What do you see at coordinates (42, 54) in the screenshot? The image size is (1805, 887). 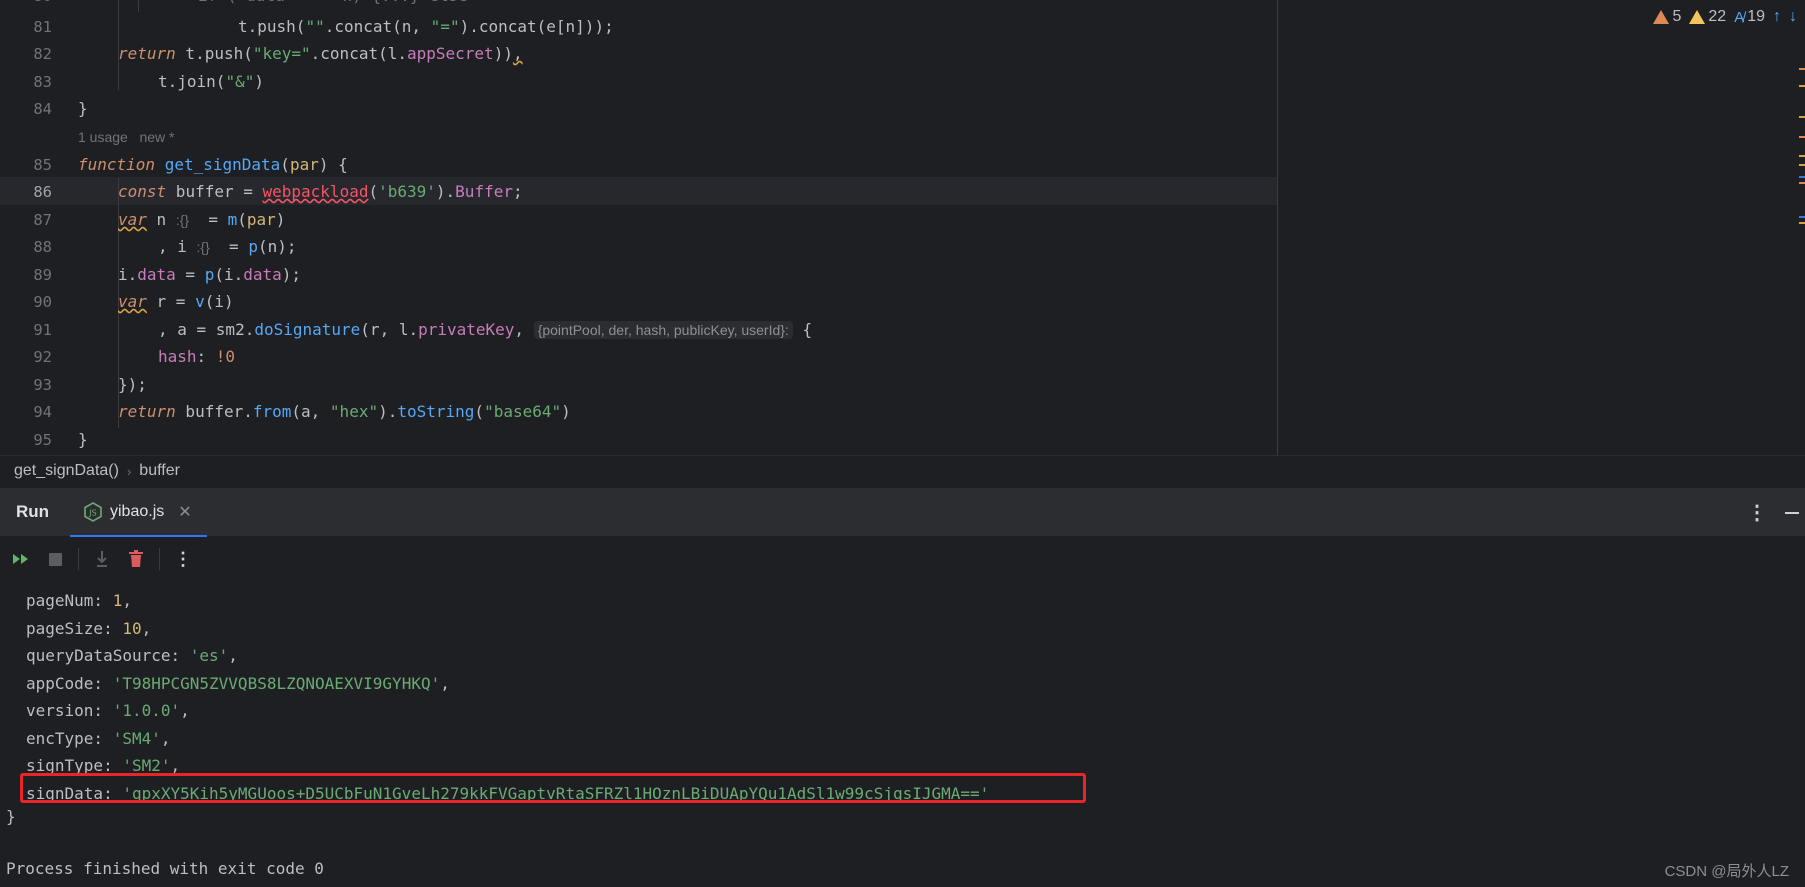 I see `line-number: 82` at bounding box center [42, 54].